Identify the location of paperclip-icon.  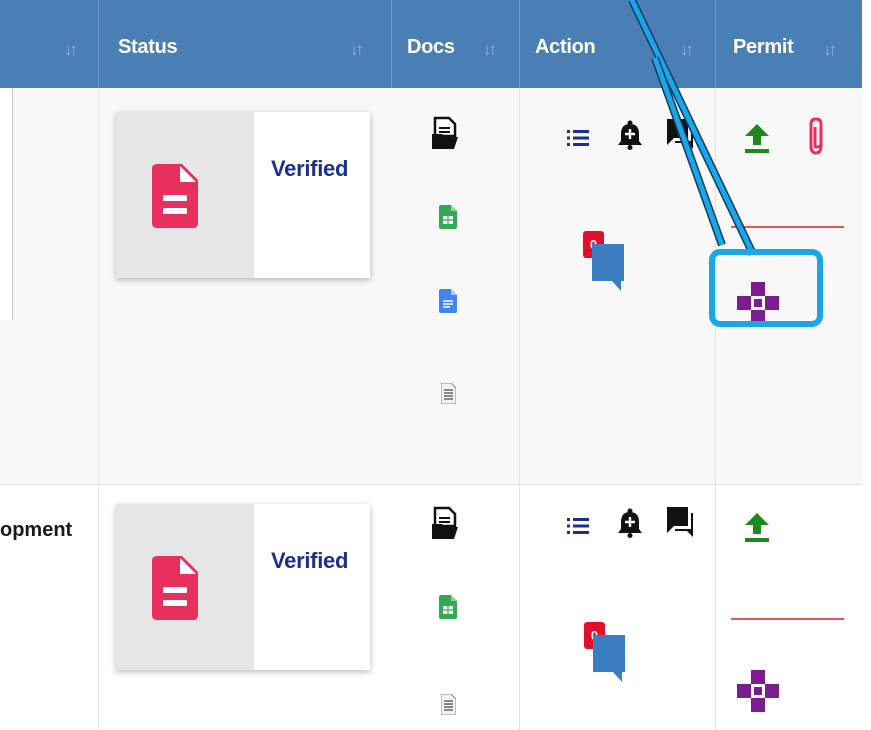
(816, 136).